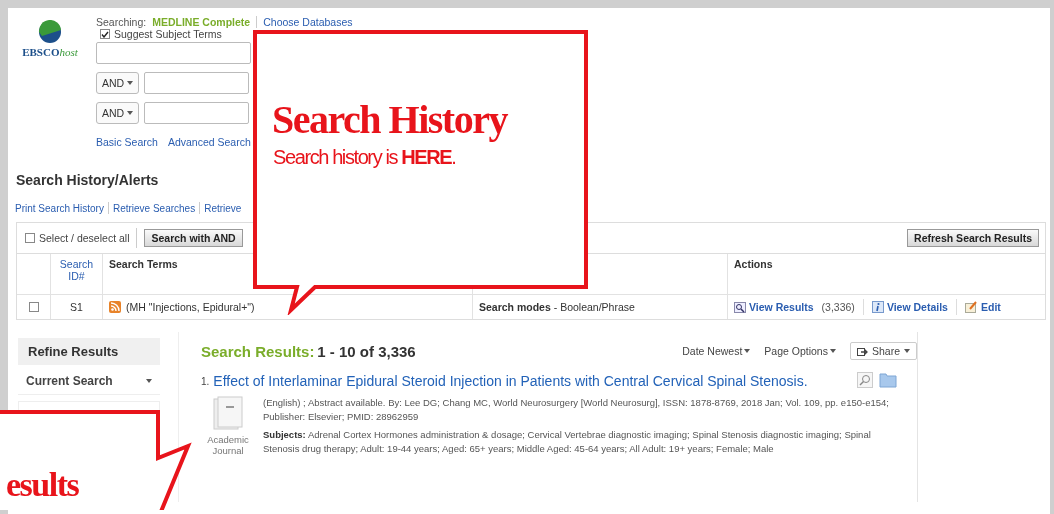 This screenshot has height=514, width=1054. What do you see at coordinates (800, 351) in the screenshot?
I see `page-options-dropdown: Page Options` at bounding box center [800, 351].